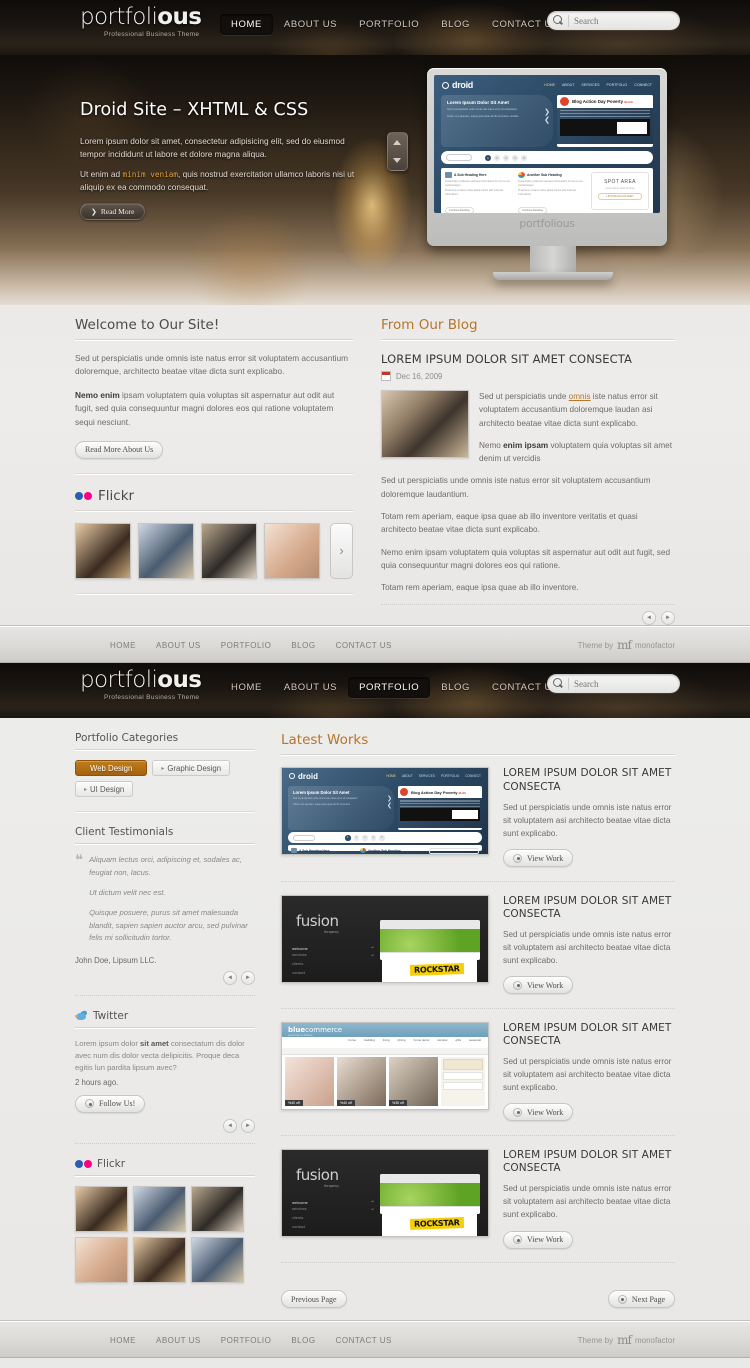  What do you see at coordinates (165, 741) in the screenshot?
I see `portfolio-categories-heading: Portfolio Categories` at bounding box center [165, 741].